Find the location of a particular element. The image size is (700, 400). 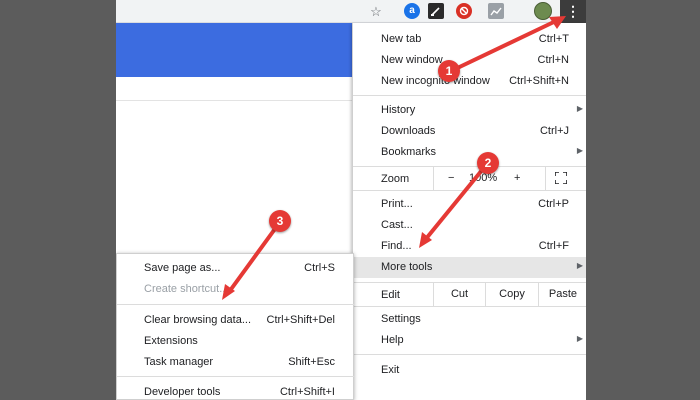

menu-item-settings: Settings is located at coordinates (469, 319).